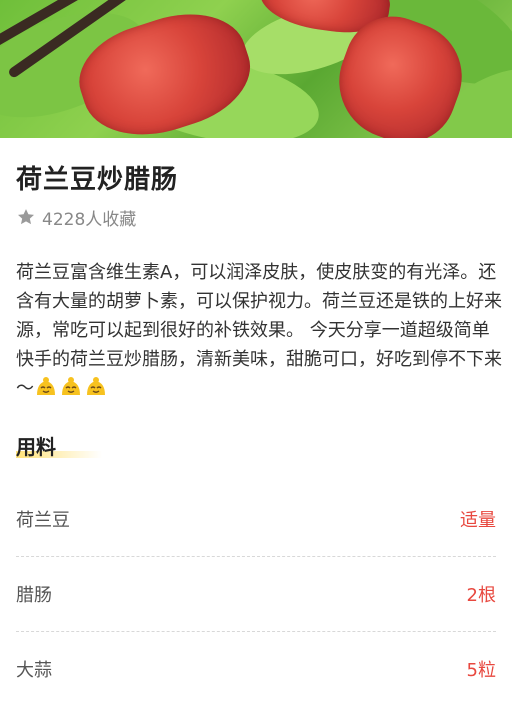 This screenshot has width=512, height=706. Describe the element at coordinates (36, 447) in the screenshot. I see `ingredients-heading-label: 用料` at that location.